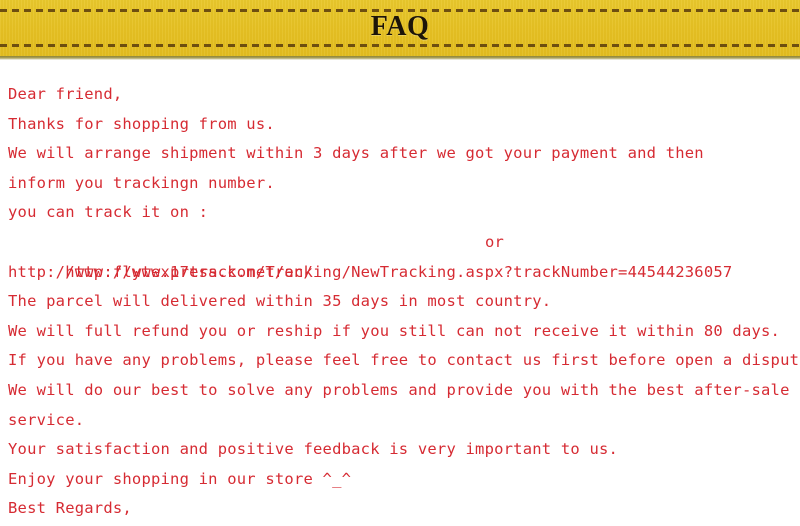 This screenshot has height=526, width=800. I want to click on or-label: or, so click(495, 241).